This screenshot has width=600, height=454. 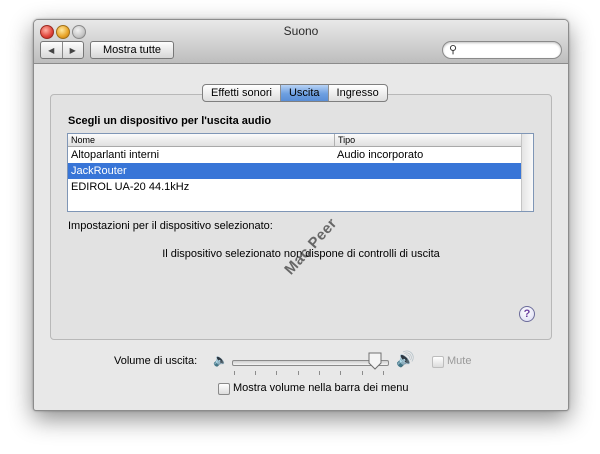 What do you see at coordinates (459, 361) in the screenshot?
I see `mute-label: Mute` at bounding box center [459, 361].